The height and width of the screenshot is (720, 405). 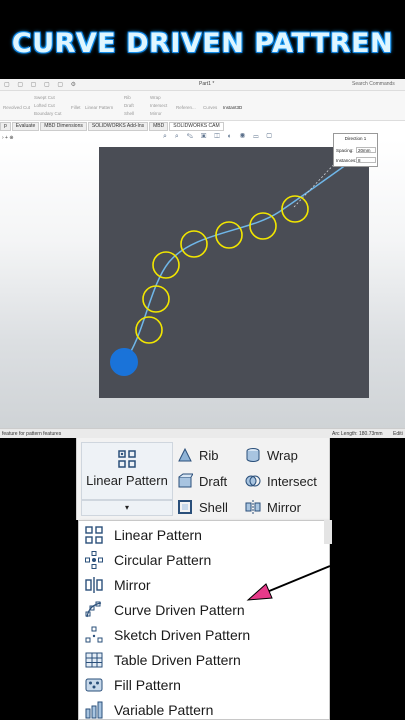 What do you see at coordinates (205, 685) in the screenshot?
I see `menu-item-fill-pattern: Fill Pattern` at bounding box center [205, 685].